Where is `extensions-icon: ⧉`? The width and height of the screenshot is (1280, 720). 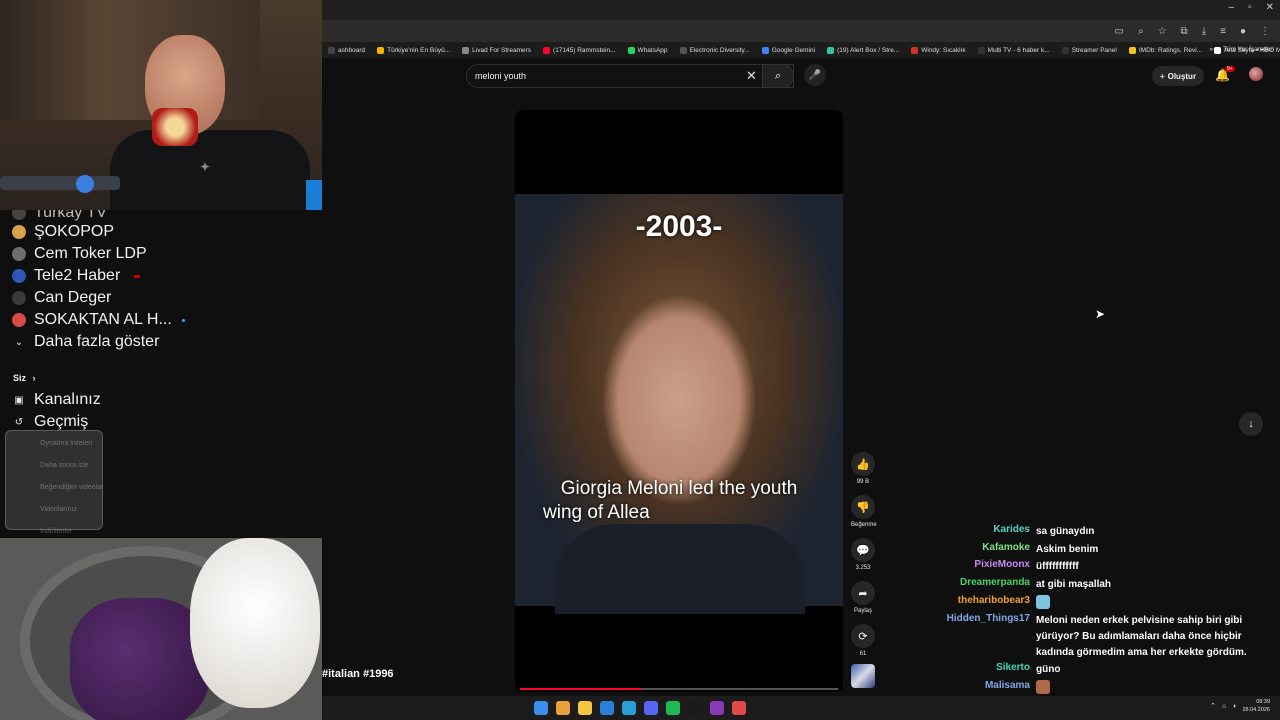 extensions-icon: ⧉ is located at coordinates (1184, 31).